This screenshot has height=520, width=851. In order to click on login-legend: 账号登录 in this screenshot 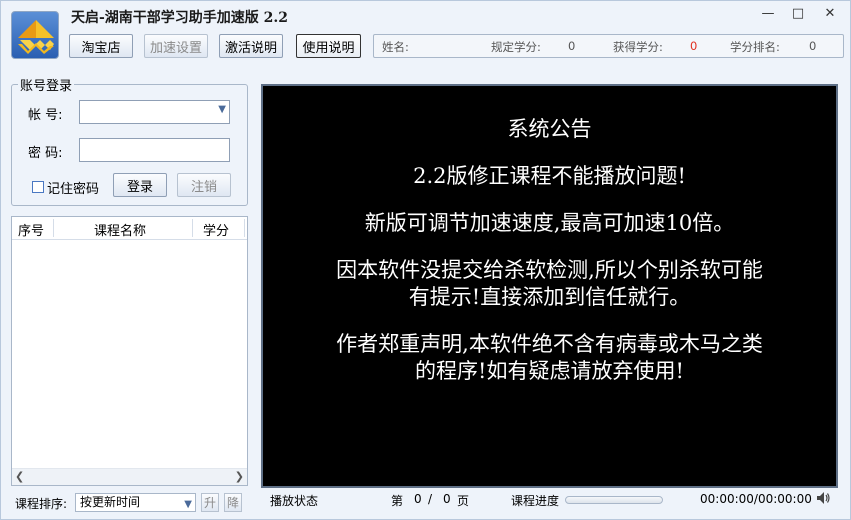, I will do `click(46, 84)`.